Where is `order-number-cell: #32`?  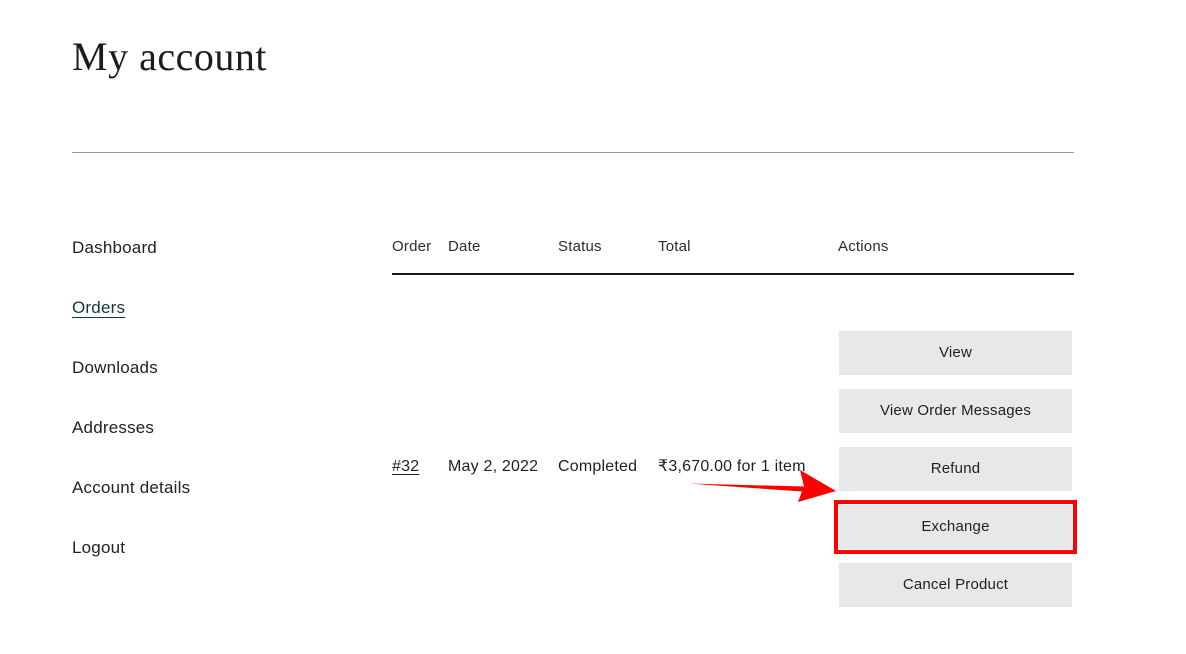 order-number-cell: #32 is located at coordinates (405, 467).